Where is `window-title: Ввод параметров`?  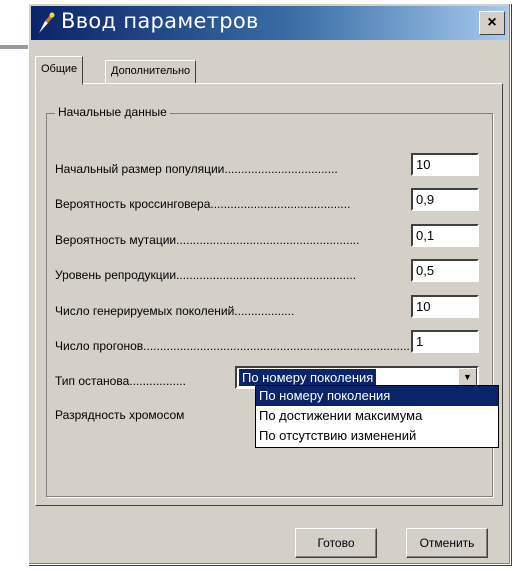
window-title: Ввод параметров is located at coordinates (160, 21).